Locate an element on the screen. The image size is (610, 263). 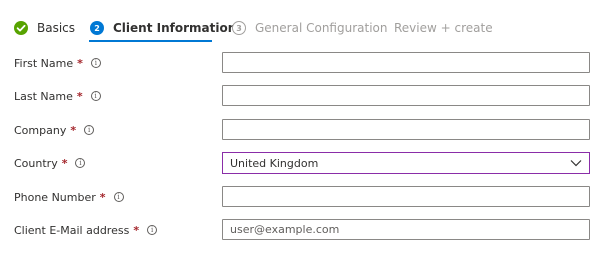
tab-general-configuration: 3 General Configuration is located at coordinates (310, 28).